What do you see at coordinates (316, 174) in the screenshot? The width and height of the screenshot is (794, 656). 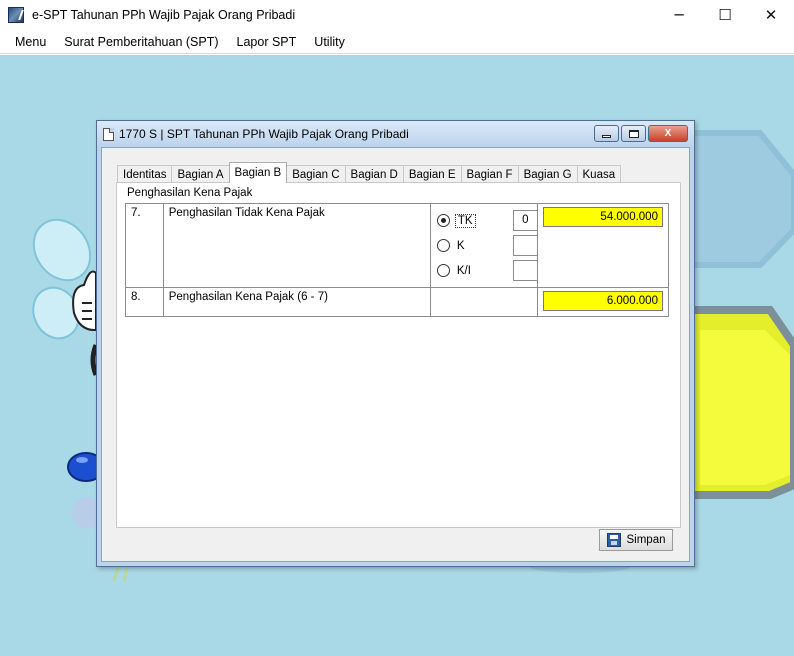 I see `tab-bagian-c: Bagian C` at bounding box center [316, 174].